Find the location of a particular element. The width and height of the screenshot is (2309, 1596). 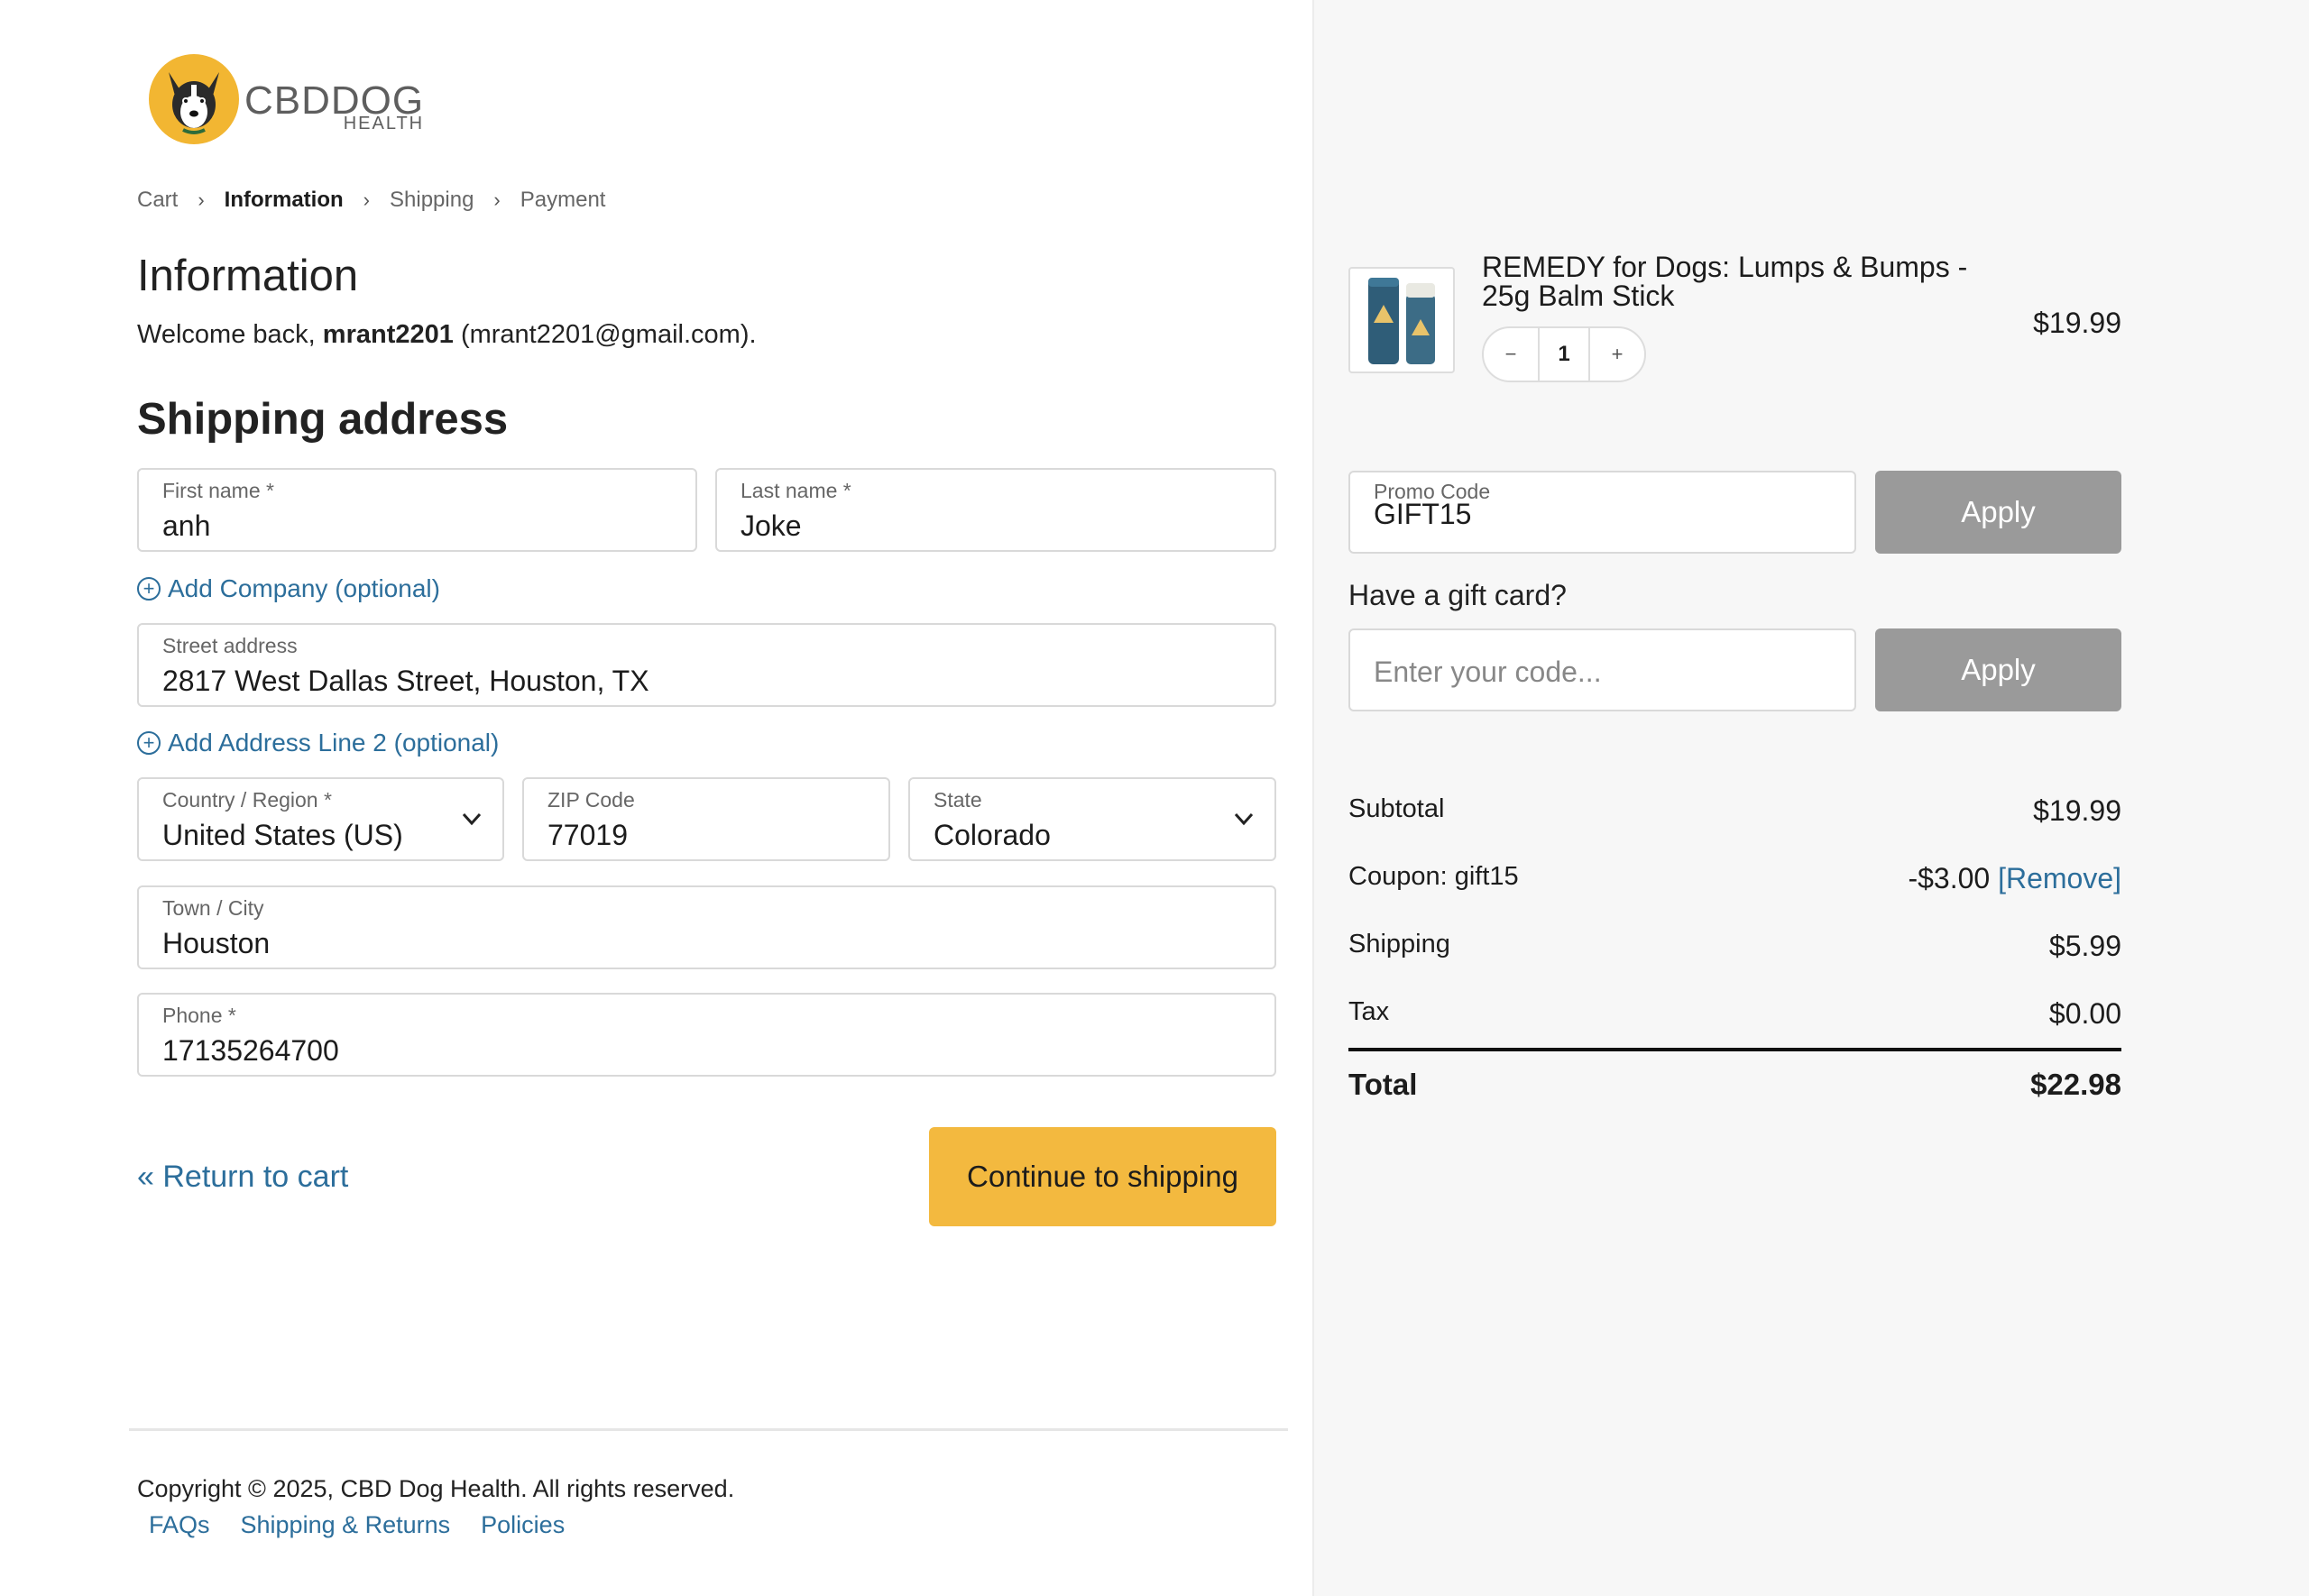

shipping-value: $5.99 is located at coordinates (2084, 946).